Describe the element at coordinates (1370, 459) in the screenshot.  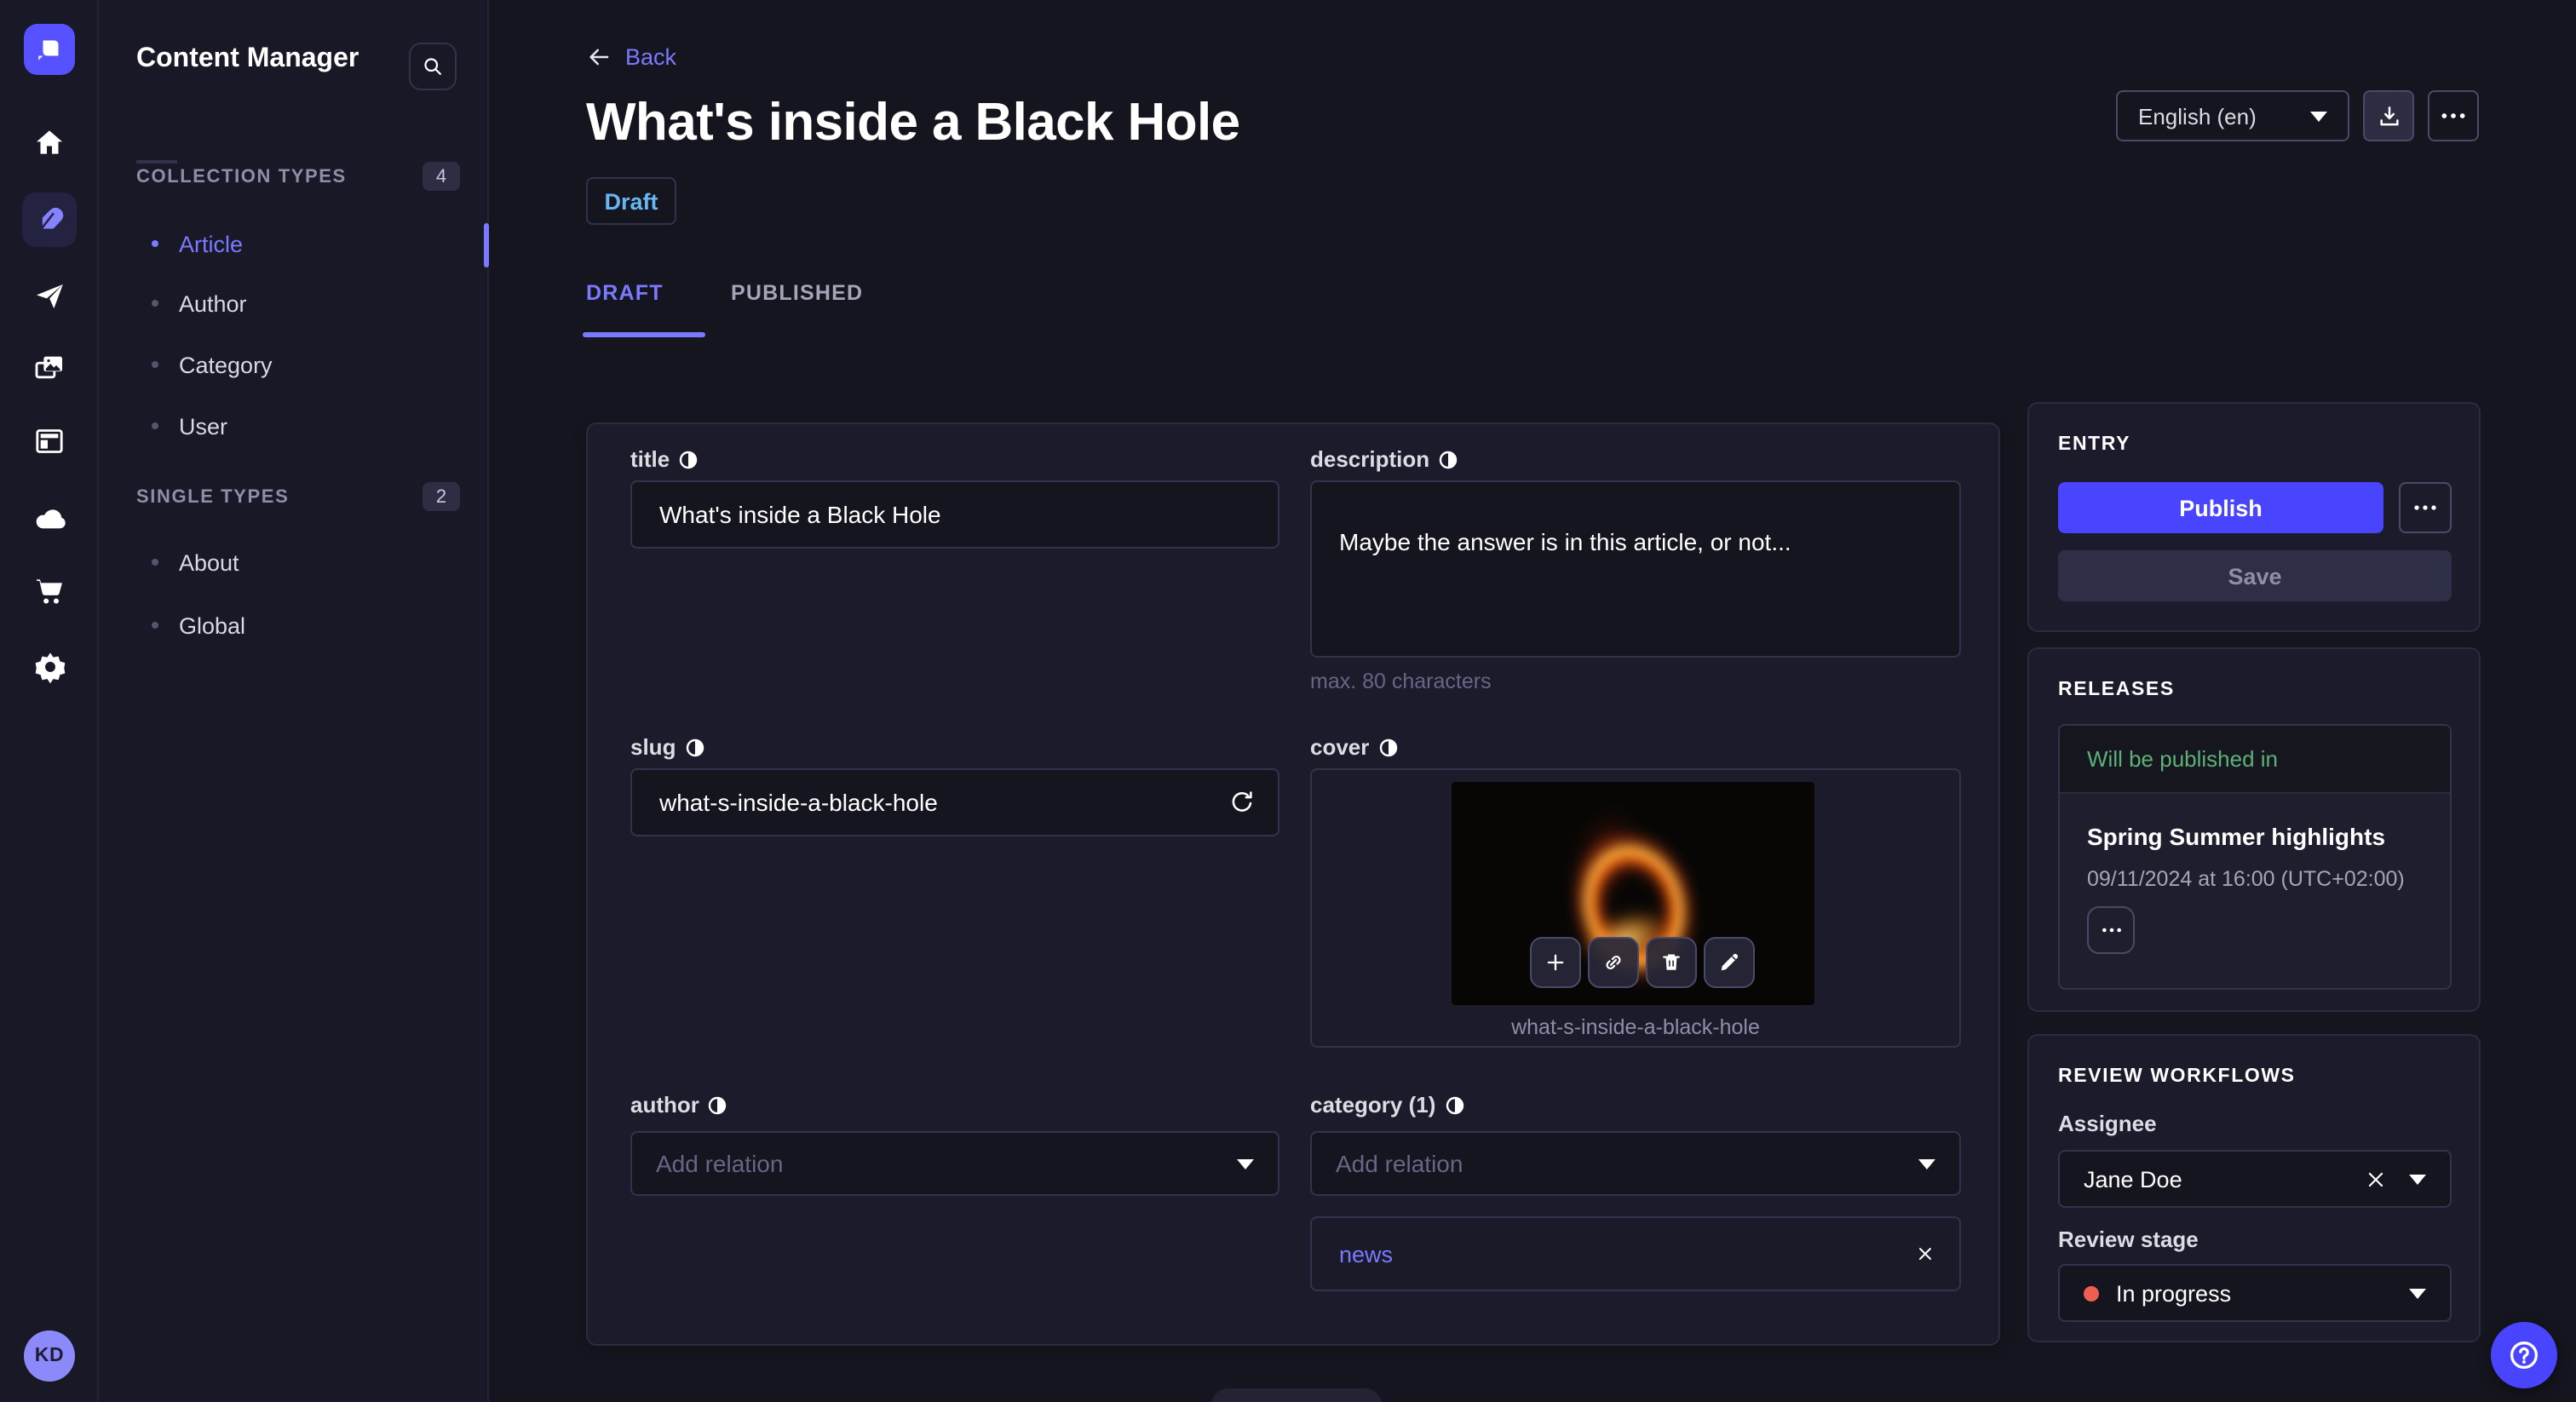
I see `label-text: description` at that location.